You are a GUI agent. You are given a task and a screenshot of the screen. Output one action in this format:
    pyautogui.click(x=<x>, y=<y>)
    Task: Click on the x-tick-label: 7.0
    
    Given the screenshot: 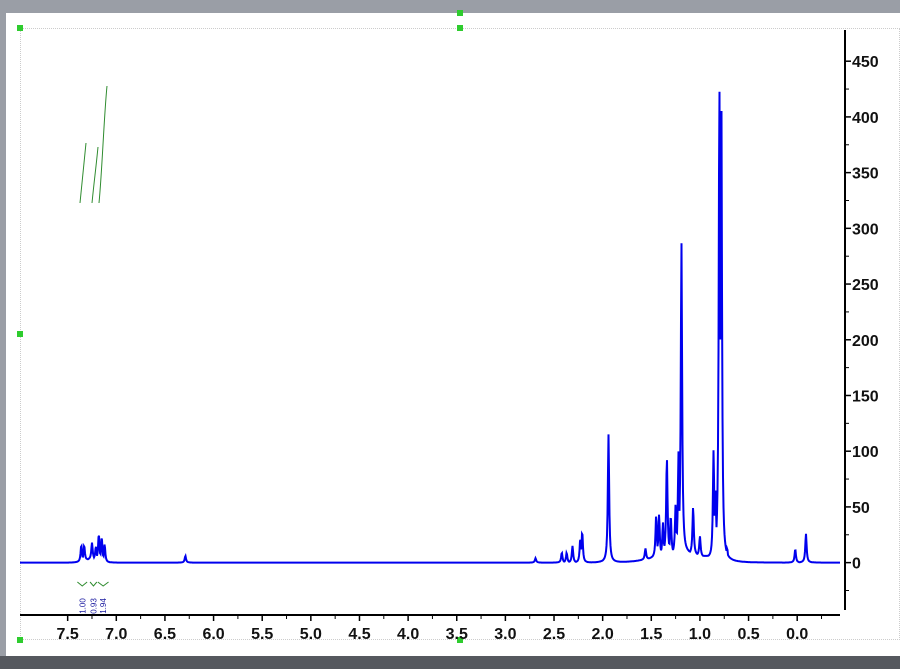 What is the action you would take?
    pyautogui.click(x=116, y=634)
    